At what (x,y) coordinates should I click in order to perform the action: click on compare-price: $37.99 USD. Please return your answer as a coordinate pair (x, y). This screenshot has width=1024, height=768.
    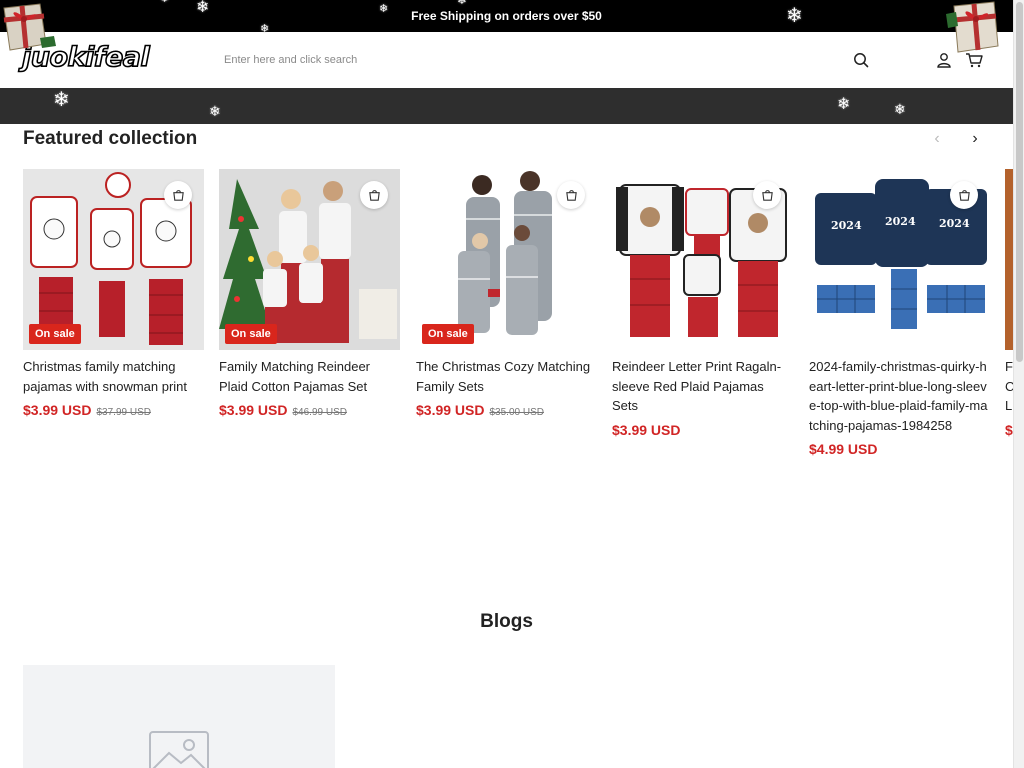
    Looking at the image, I should click on (123, 412).